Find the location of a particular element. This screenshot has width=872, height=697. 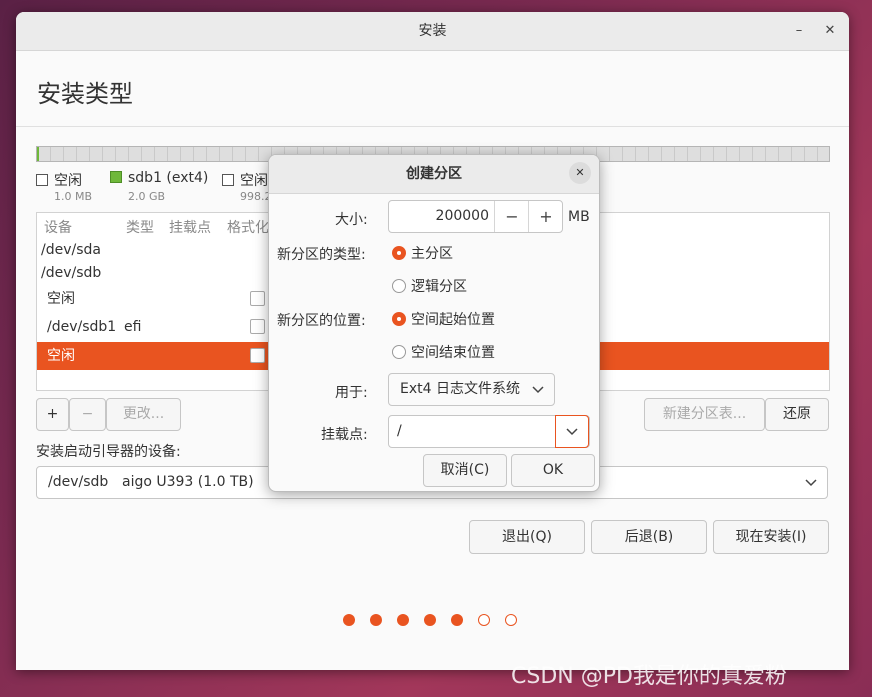

mount-point-combo: / is located at coordinates (489, 431).